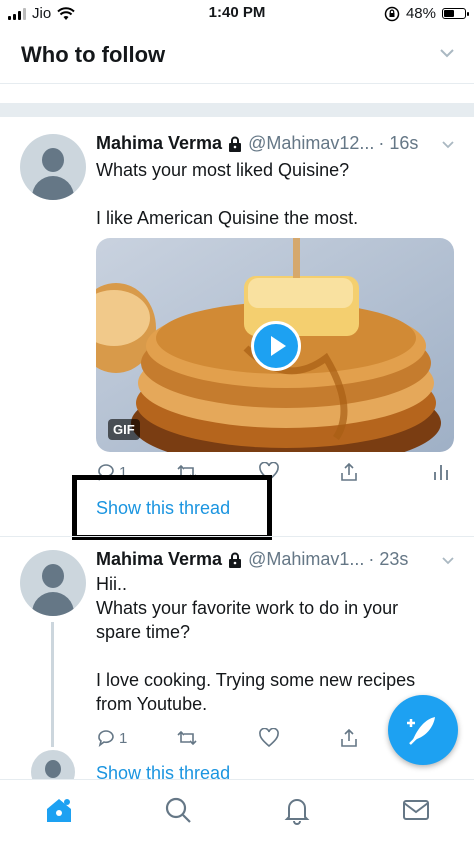 This screenshot has height=843, width=474. What do you see at coordinates (449, 13) in the screenshot?
I see `battery-fill` at bounding box center [449, 13].